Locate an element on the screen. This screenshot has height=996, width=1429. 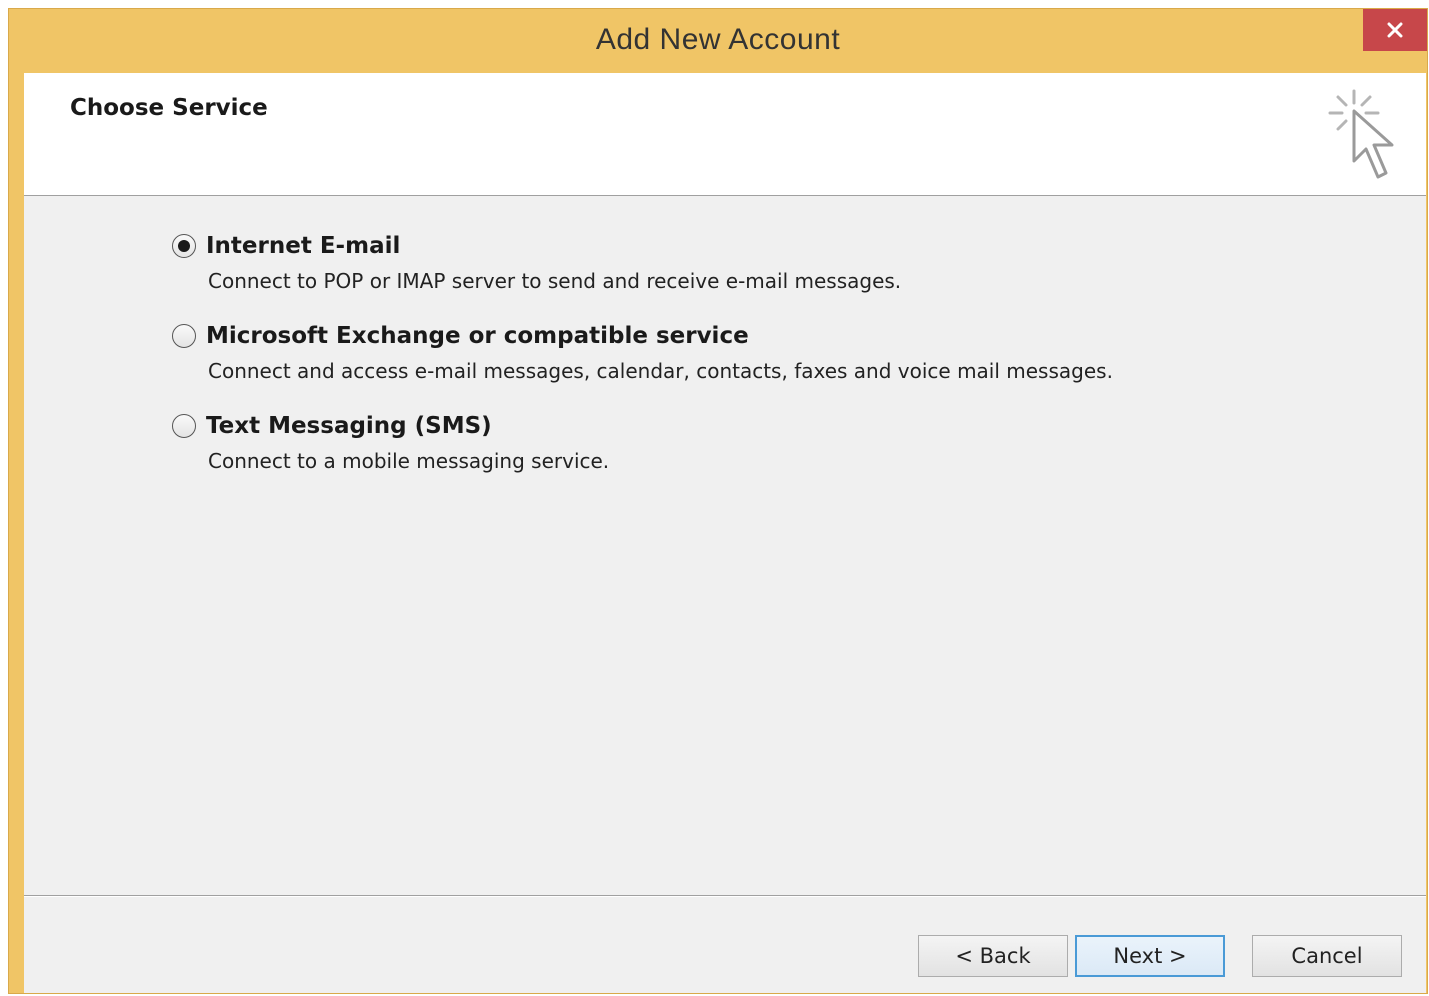
radio-button-selected is located at coordinates (184, 246).